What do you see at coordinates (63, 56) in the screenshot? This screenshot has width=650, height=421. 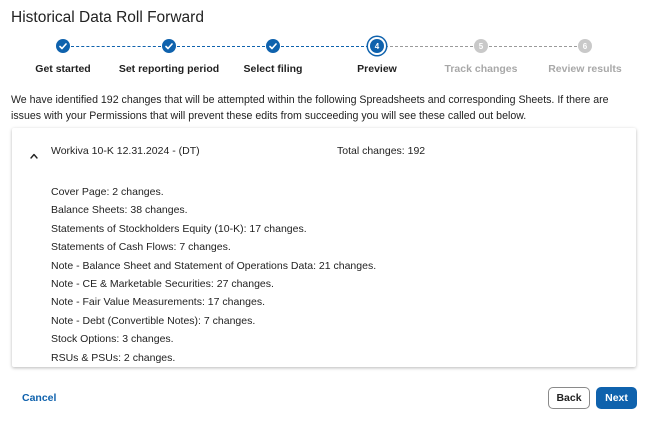 I see `step-get-started: Get started` at bounding box center [63, 56].